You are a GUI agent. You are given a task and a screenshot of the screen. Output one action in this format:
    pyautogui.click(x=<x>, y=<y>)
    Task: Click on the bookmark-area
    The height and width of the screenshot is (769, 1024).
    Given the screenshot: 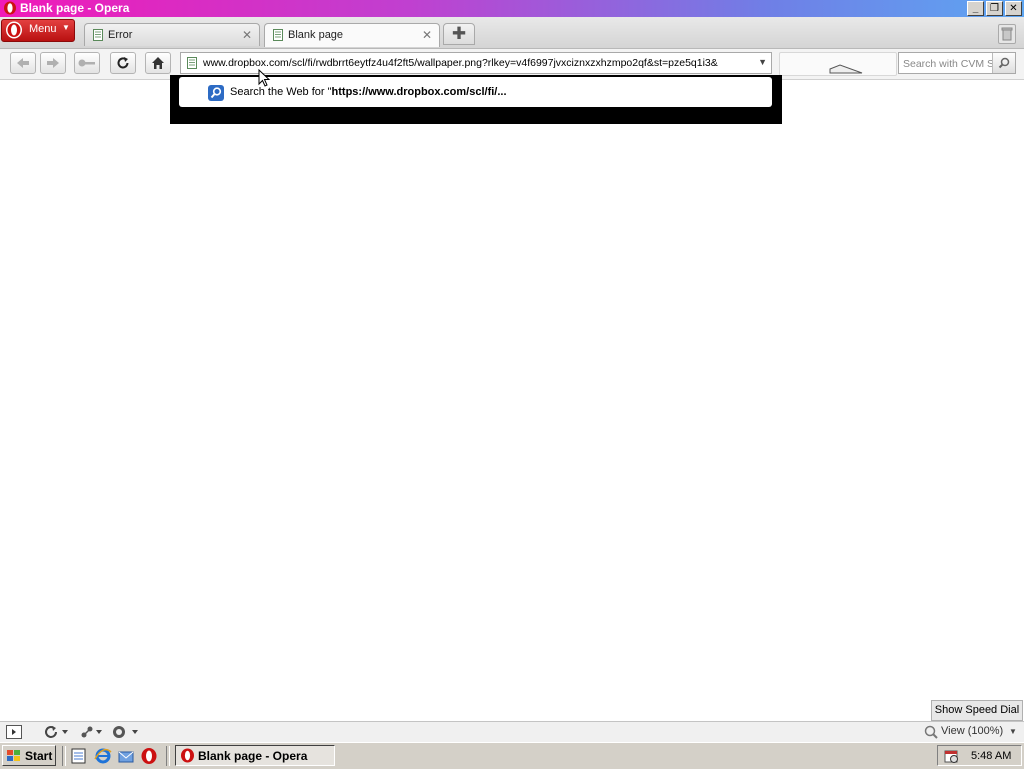 What is the action you would take?
    pyautogui.click(x=838, y=64)
    